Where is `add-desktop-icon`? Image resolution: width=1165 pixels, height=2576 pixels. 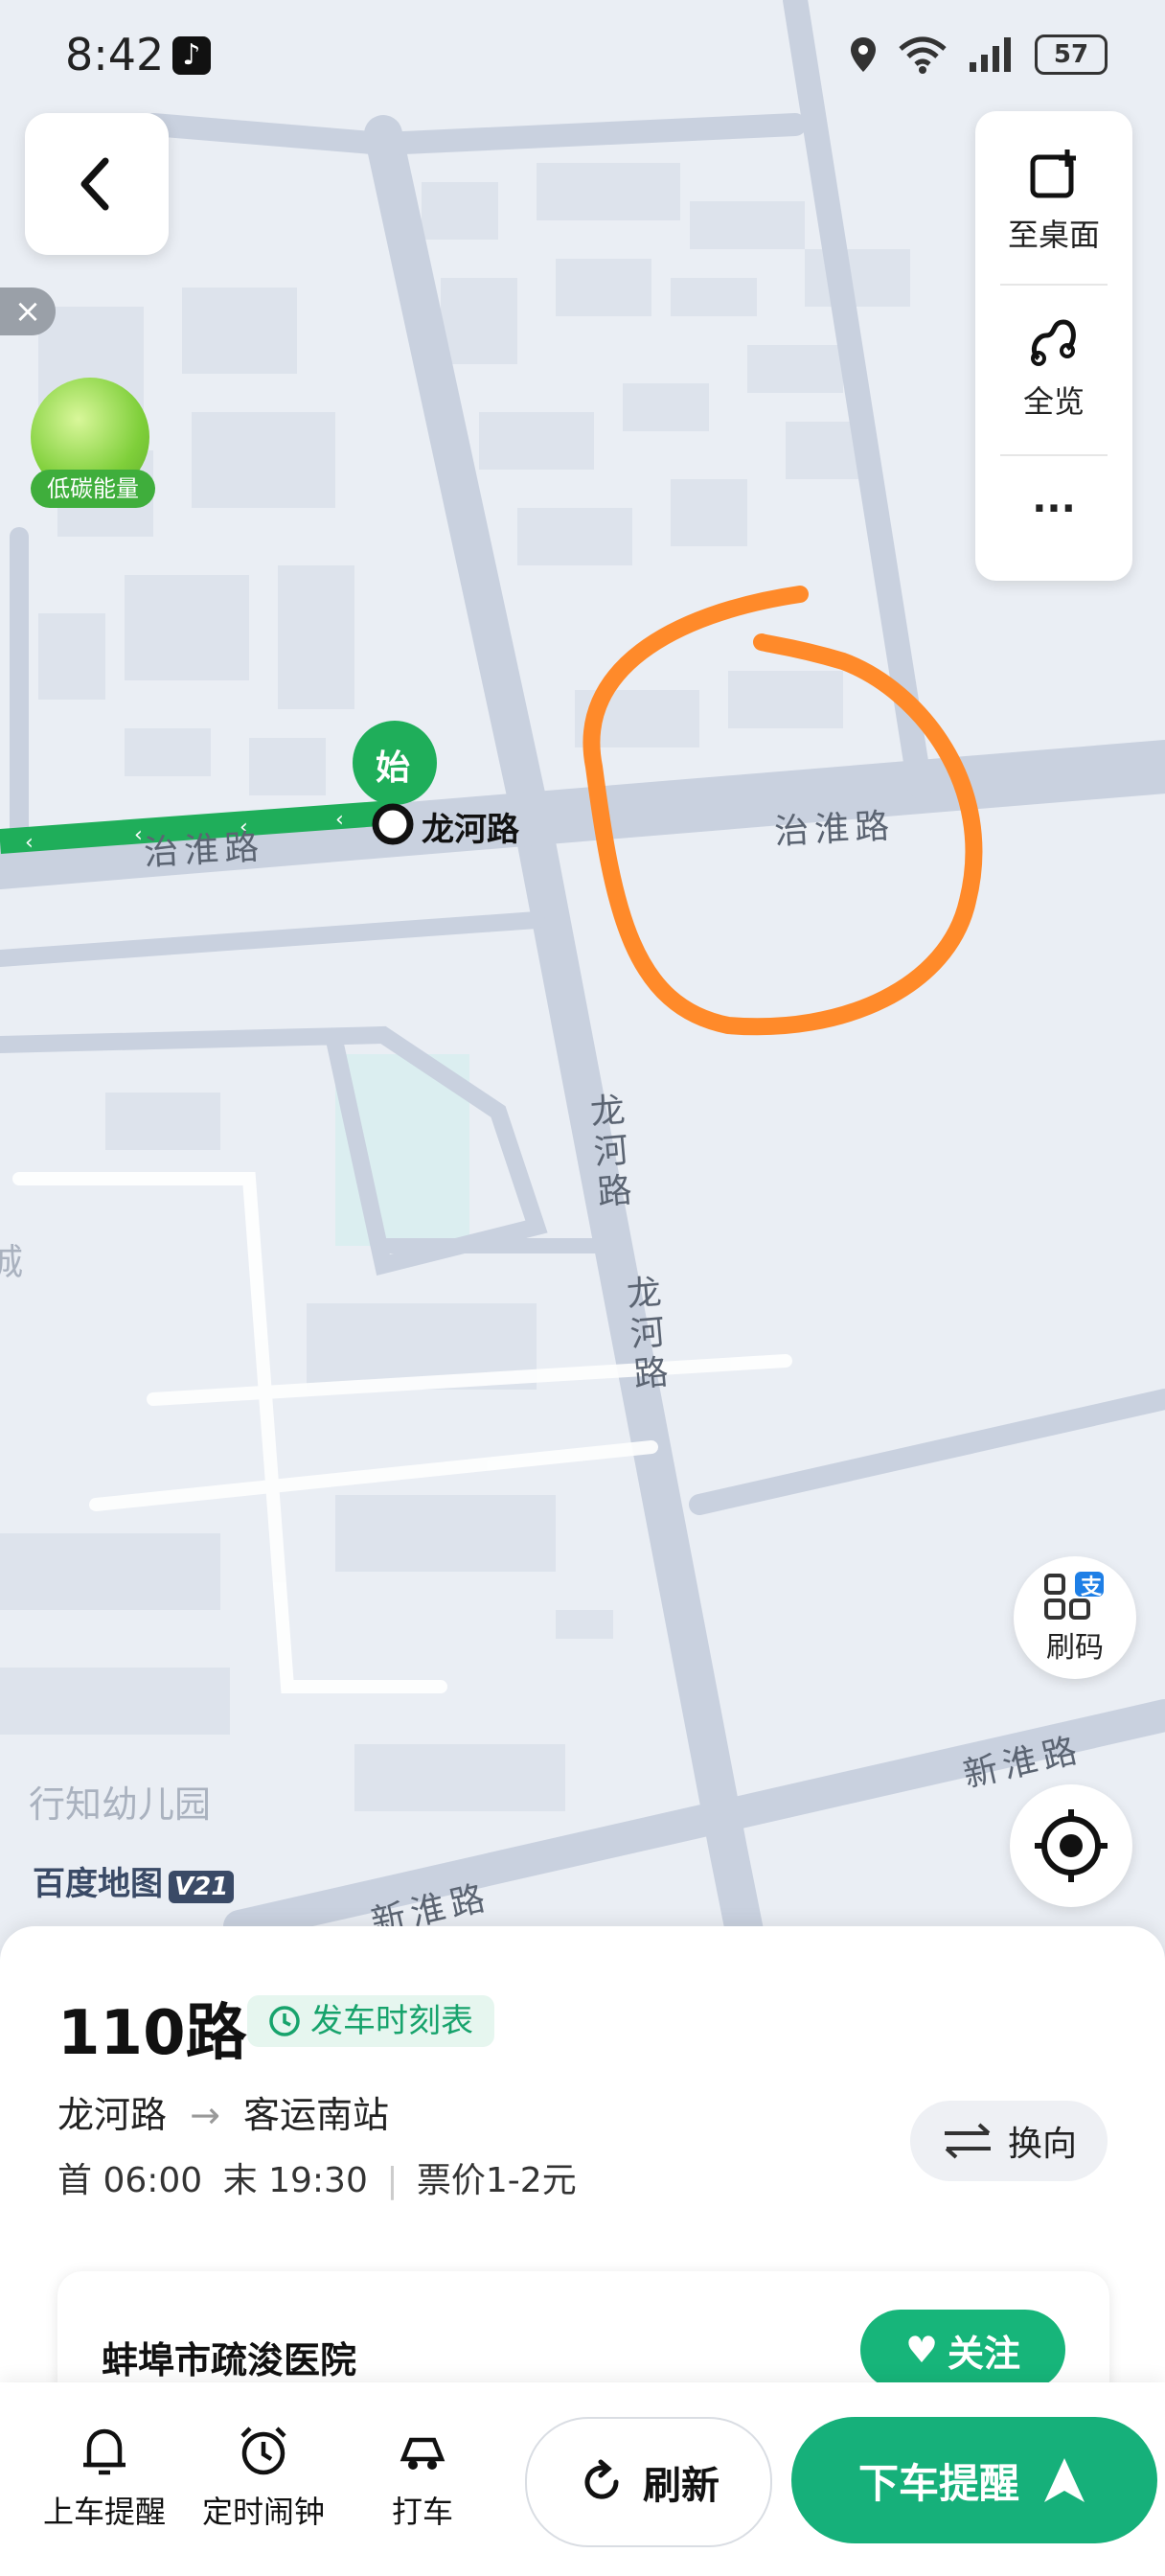 add-desktop-icon is located at coordinates (1053, 174).